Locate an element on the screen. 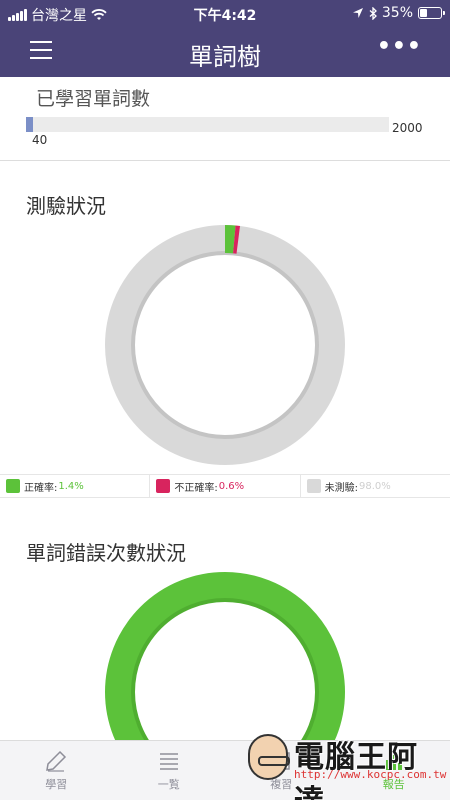 This screenshot has height=800, width=450. legend-label: 未測驗: is located at coordinates (341, 488).